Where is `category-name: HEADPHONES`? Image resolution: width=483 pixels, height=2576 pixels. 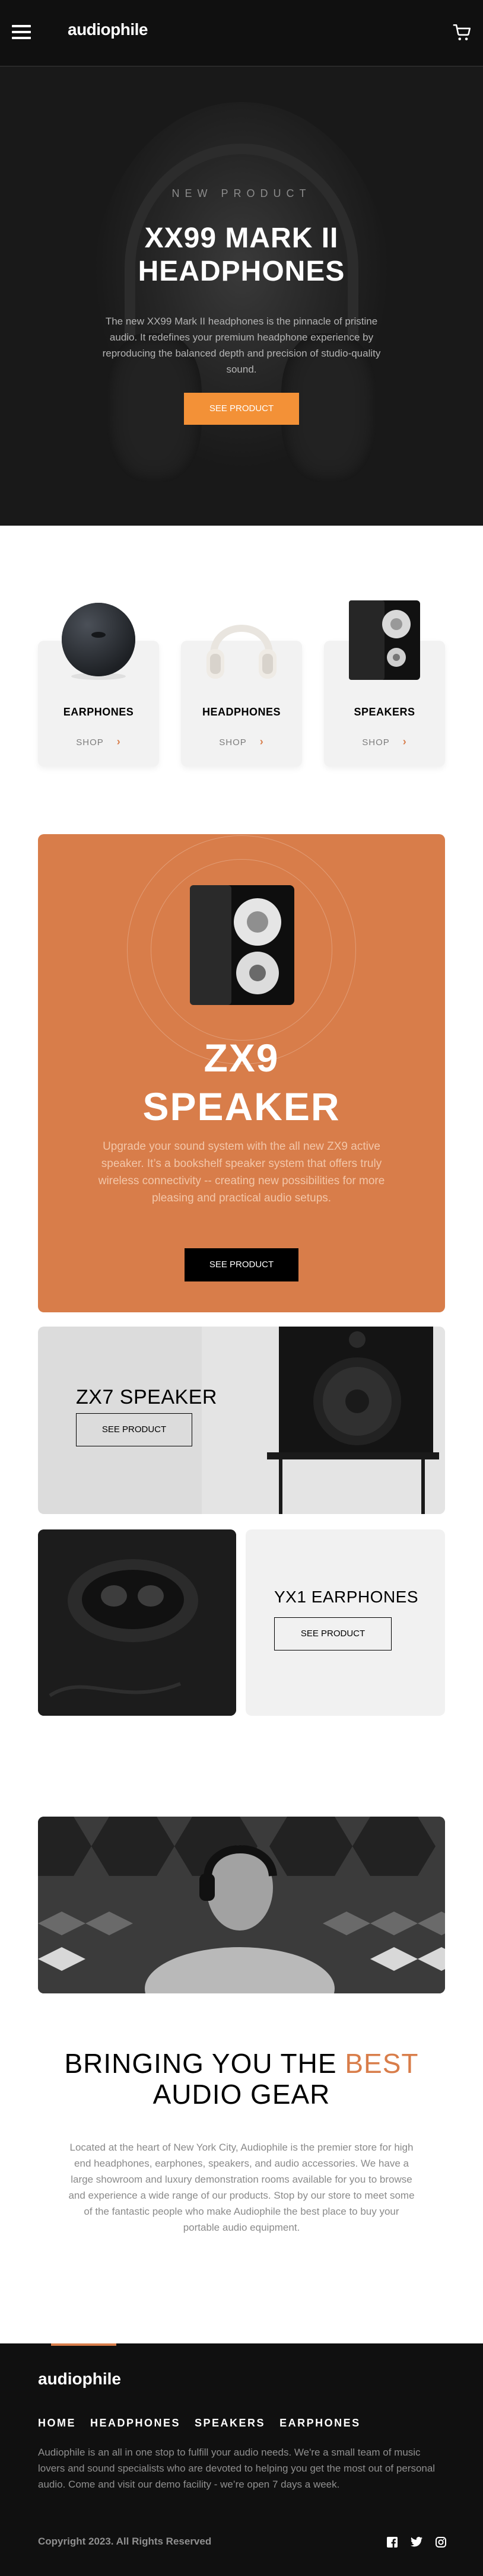 category-name: HEADPHONES is located at coordinates (241, 712).